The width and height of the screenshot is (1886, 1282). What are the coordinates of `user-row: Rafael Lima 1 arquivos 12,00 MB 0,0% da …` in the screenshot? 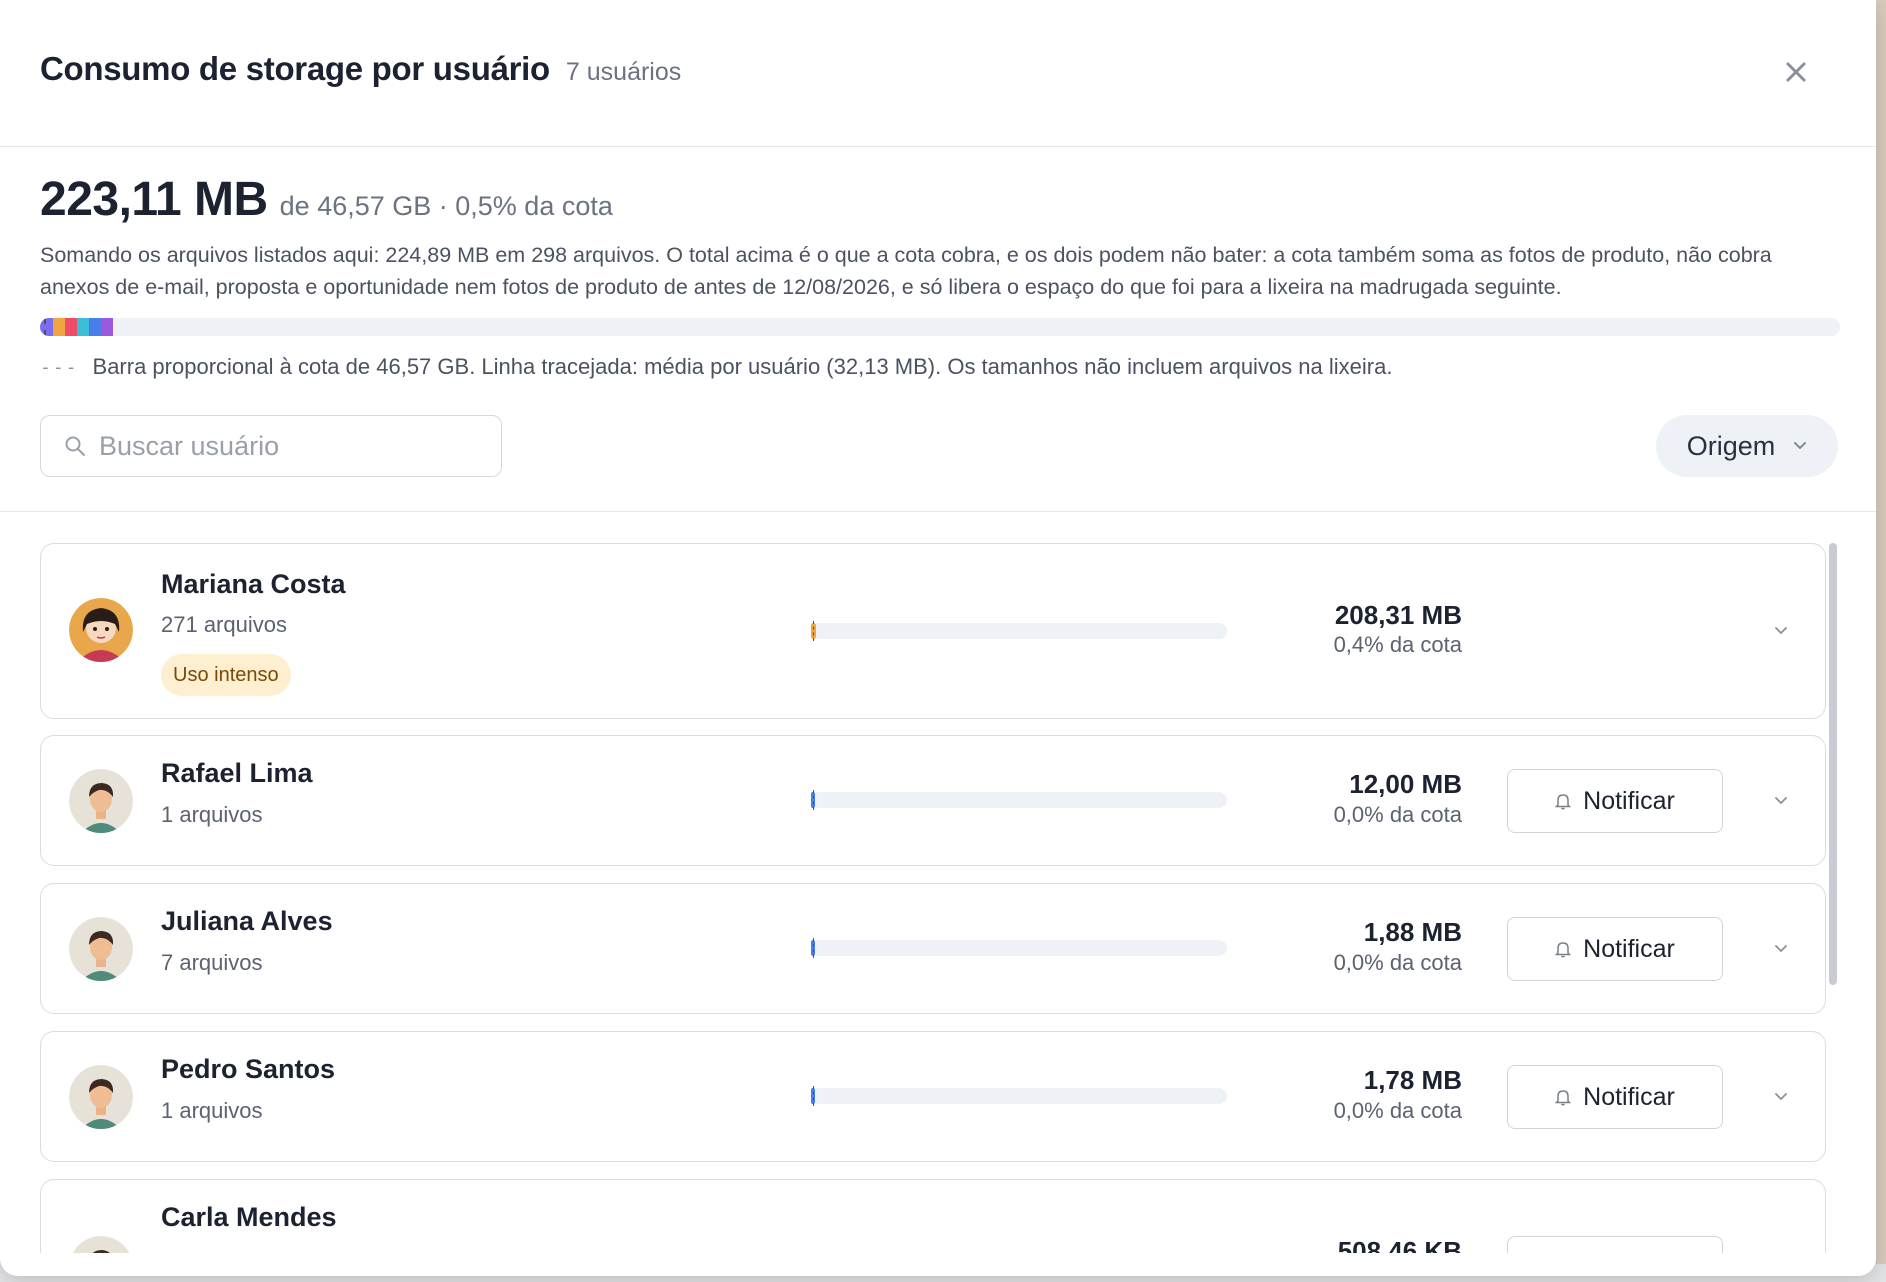 It's located at (933, 800).